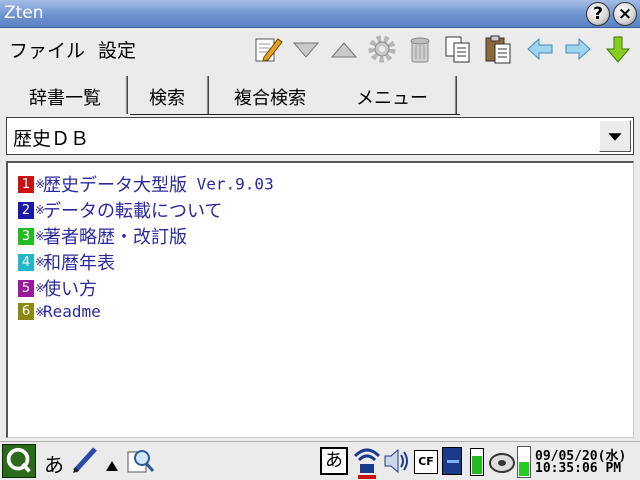 This screenshot has width=640, height=480. I want to click on item-number-badge: 4, so click(26, 262).